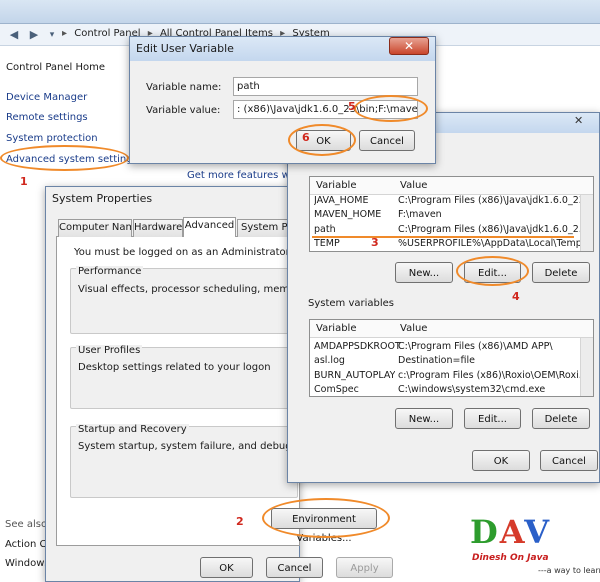  Describe the element at coordinates (420, 214) in the screenshot. I see `user-var-value: F:\maven` at that location.